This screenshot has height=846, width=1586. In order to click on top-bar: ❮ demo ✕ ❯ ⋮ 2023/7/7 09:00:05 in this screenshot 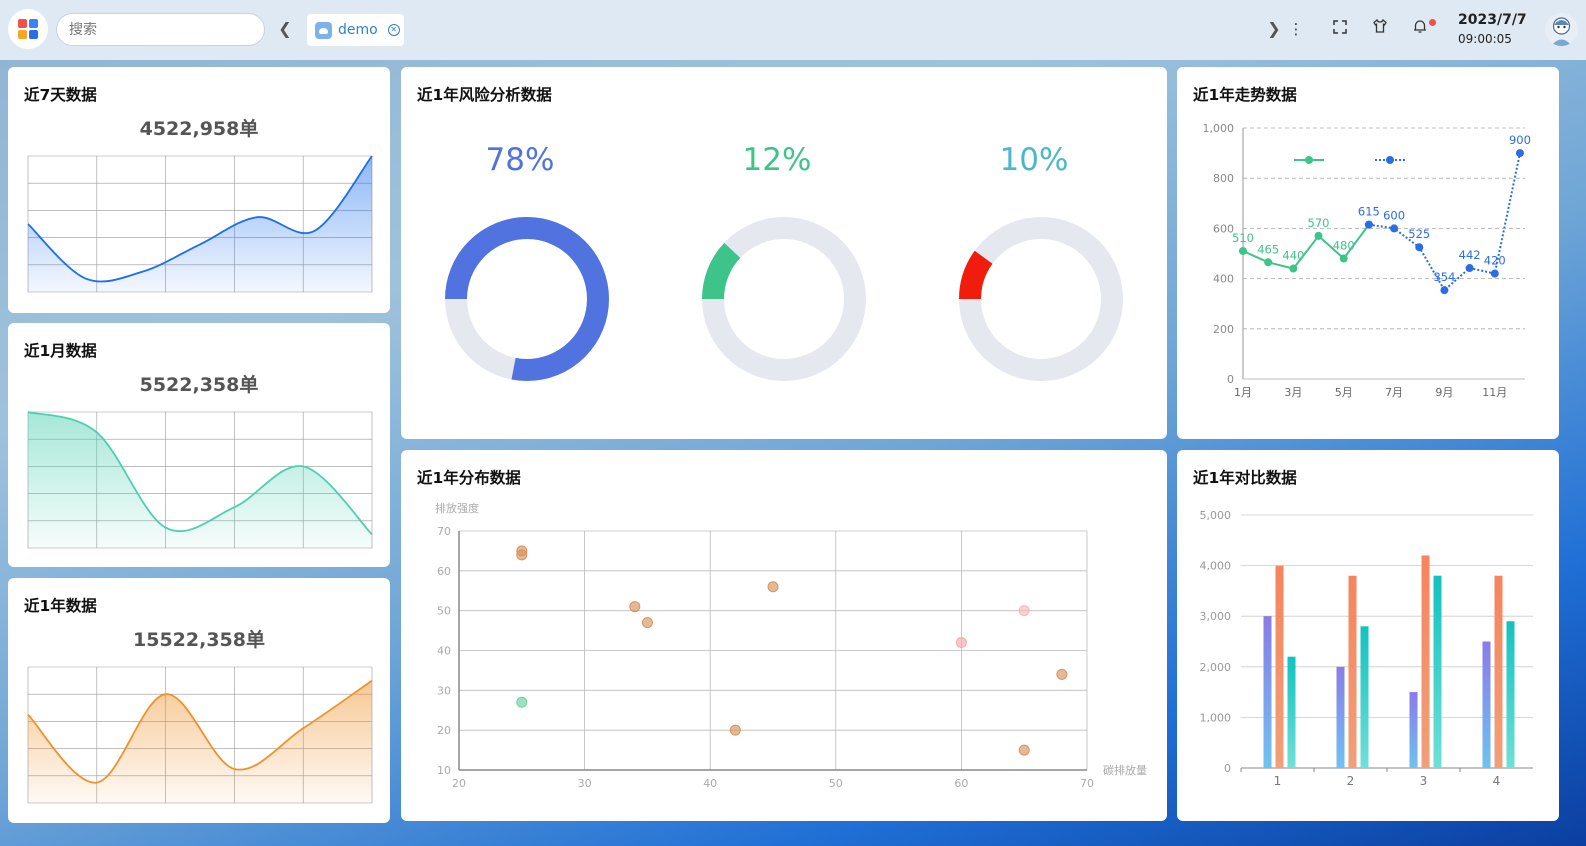, I will do `click(793, 30)`.